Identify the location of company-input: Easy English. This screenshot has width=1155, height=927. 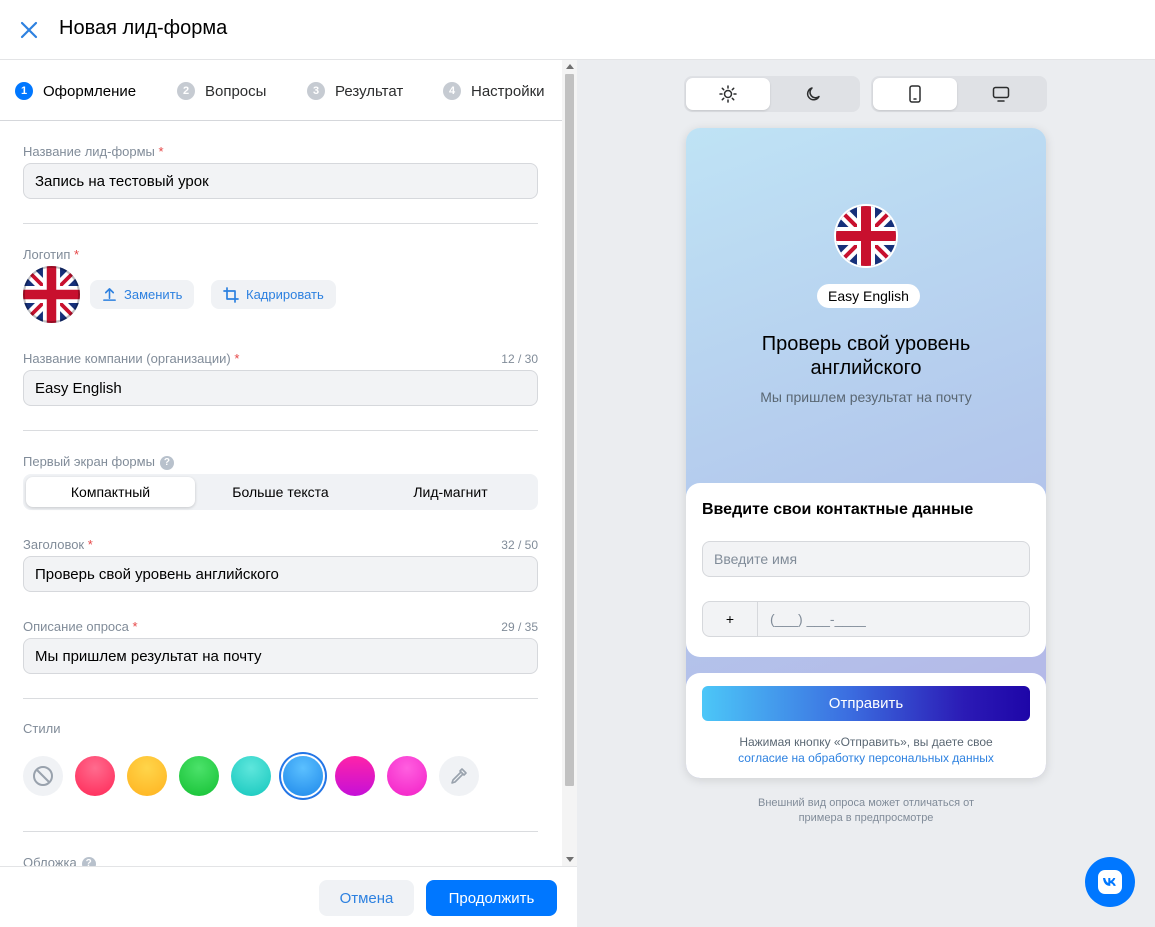
(280, 388).